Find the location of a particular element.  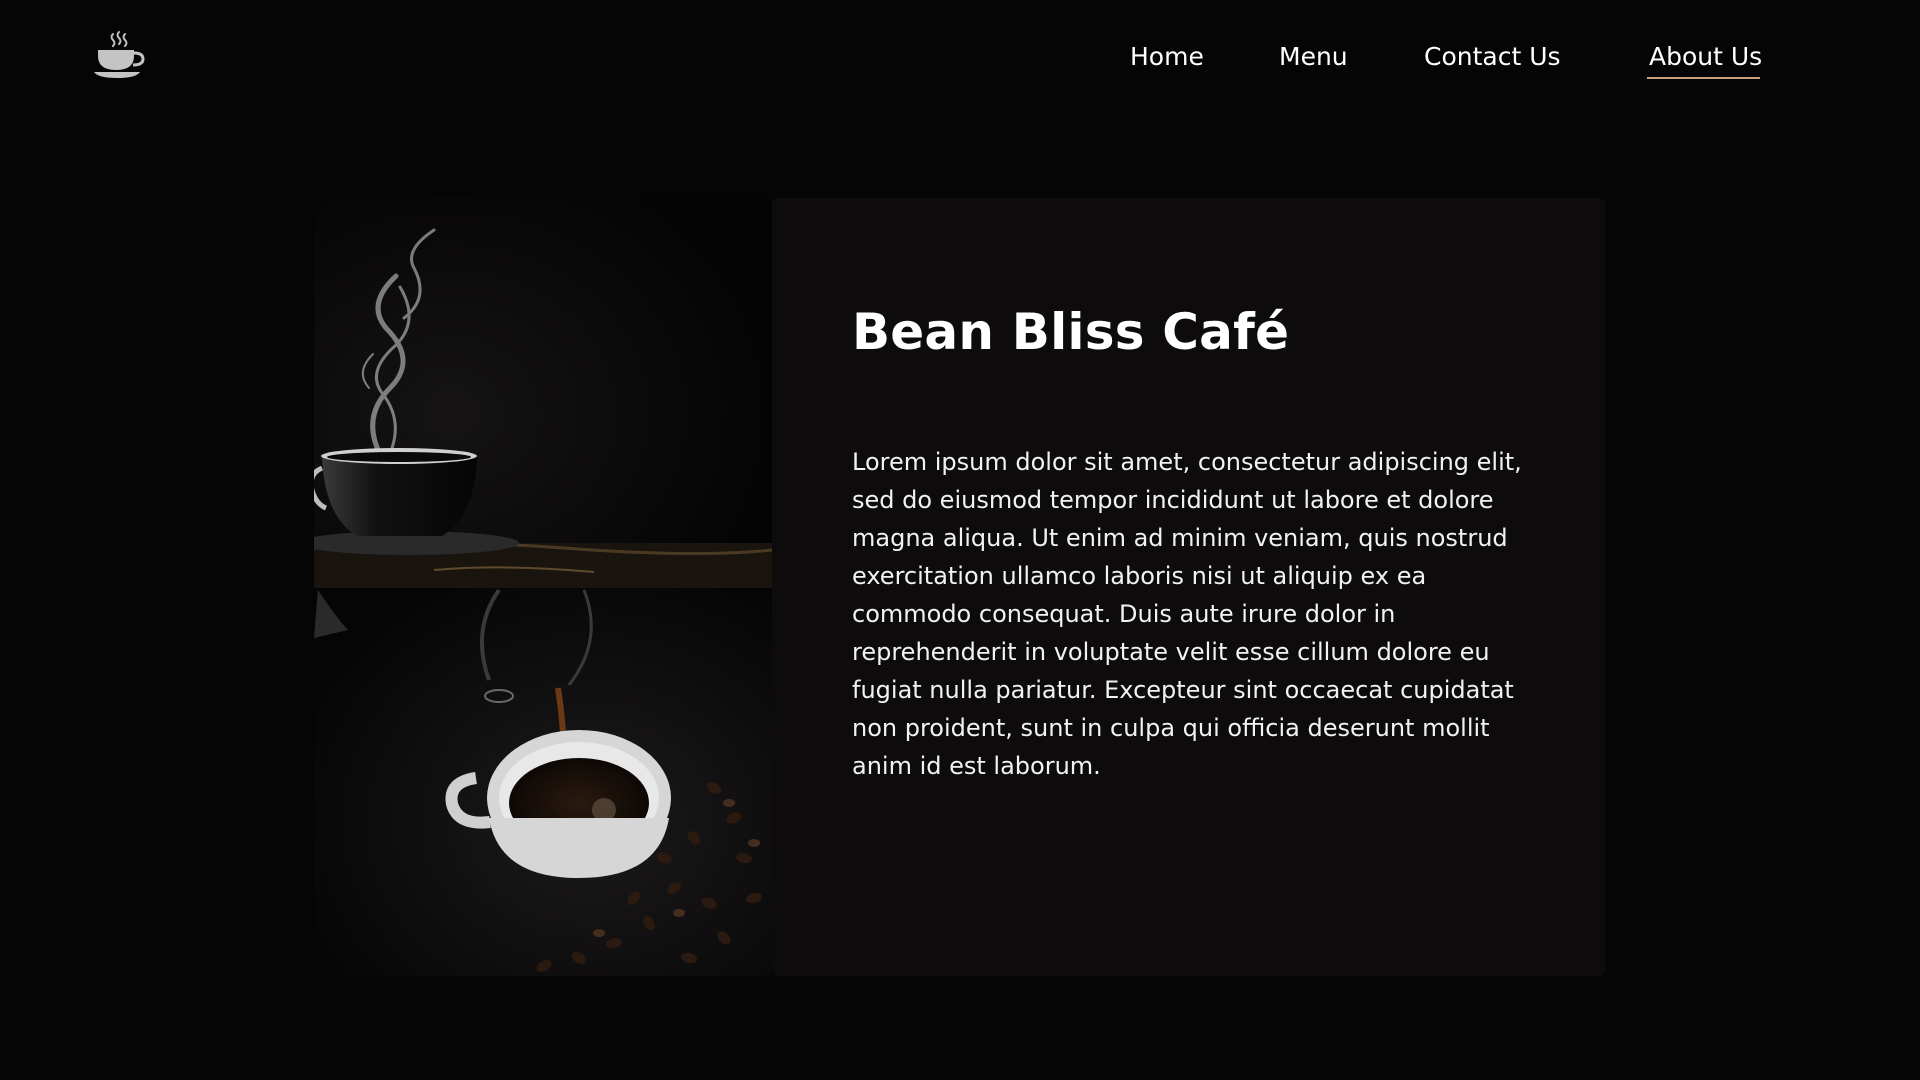

main-nav: Home Menu Contact Us About Us is located at coordinates (960, 60).